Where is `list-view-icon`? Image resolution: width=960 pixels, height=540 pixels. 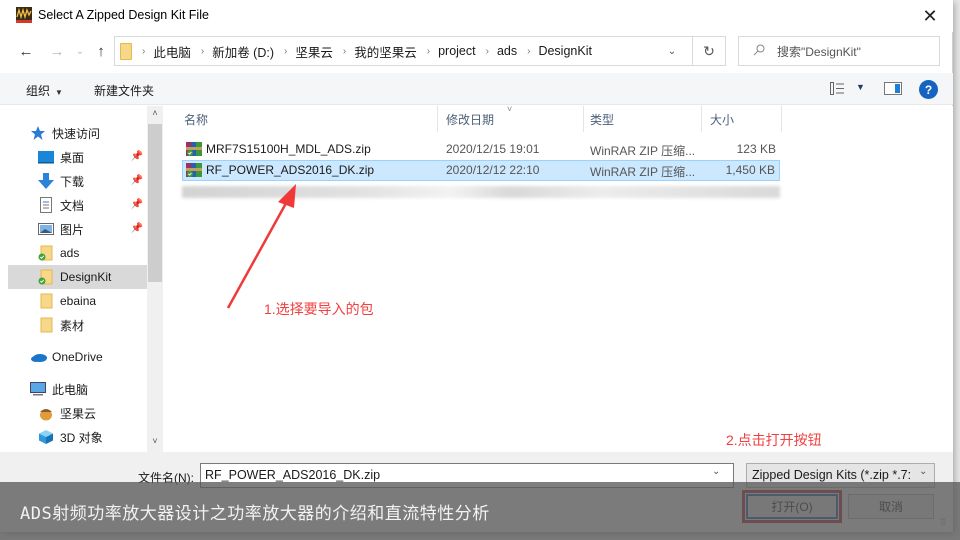 list-view-icon is located at coordinates (837, 88).